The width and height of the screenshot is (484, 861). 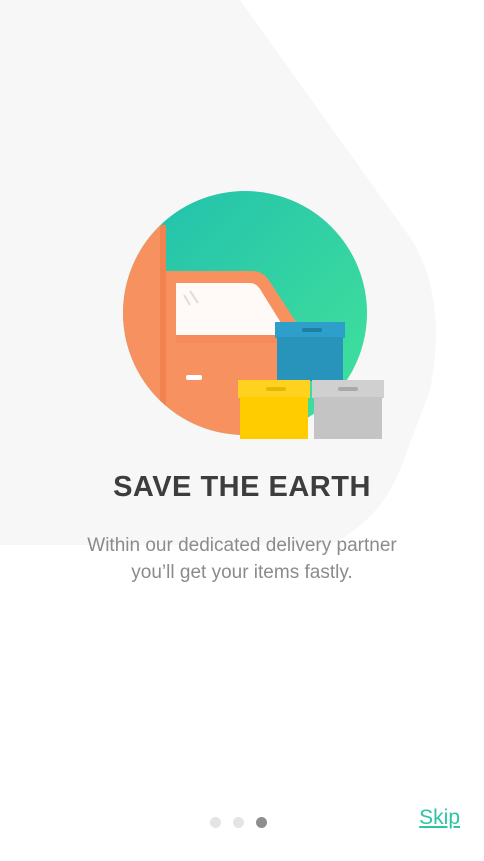 I want to click on onboarding-title: SAVE THE EARTH, so click(x=242, y=487).